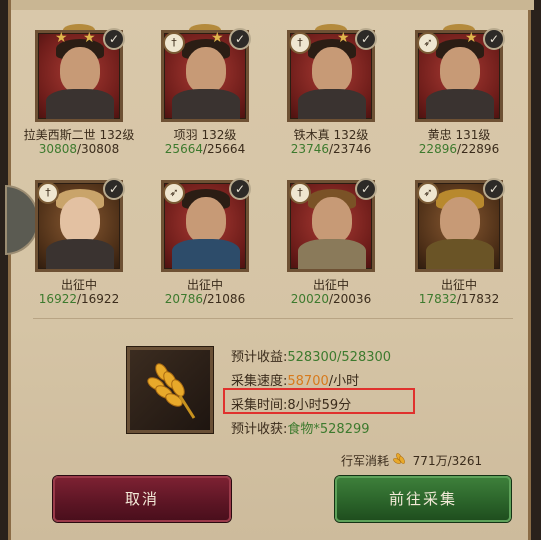  Describe the element at coordinates (205, 228) in the screenshot. I see `hero-card: ➶ ✓ 出征中 20786/21086` at that location.